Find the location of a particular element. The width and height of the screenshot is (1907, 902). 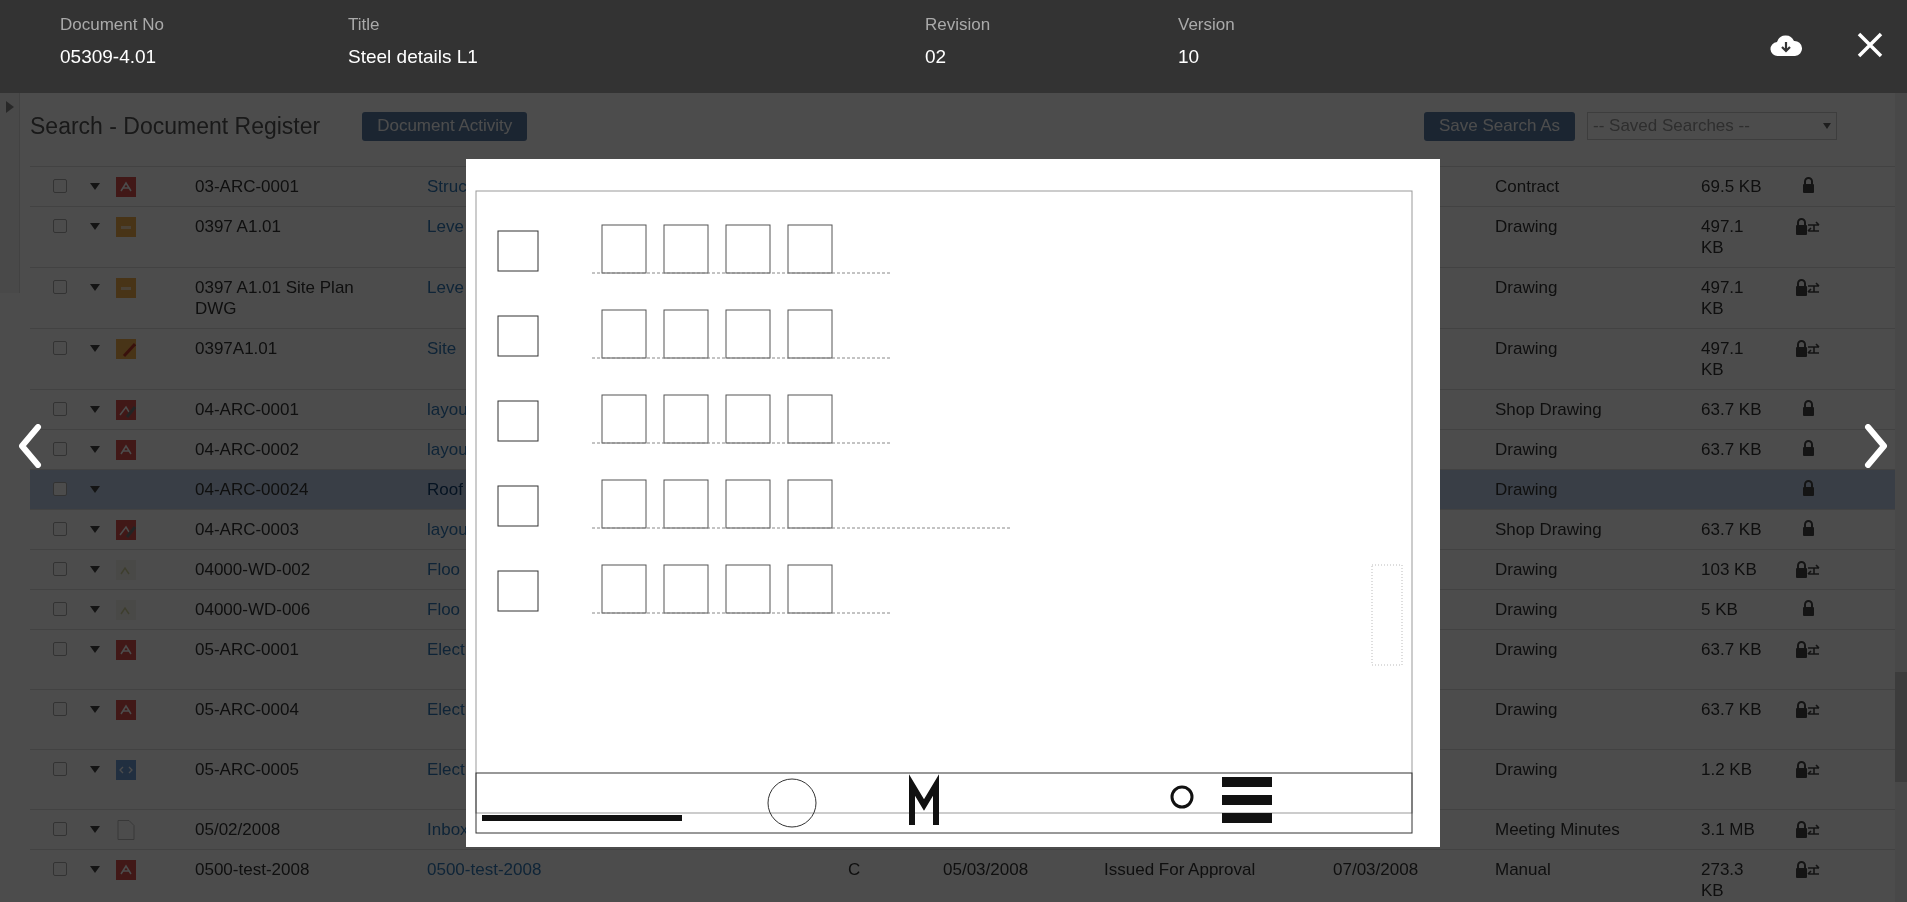

document-type: Manual is located at coordinates (1523, 869).